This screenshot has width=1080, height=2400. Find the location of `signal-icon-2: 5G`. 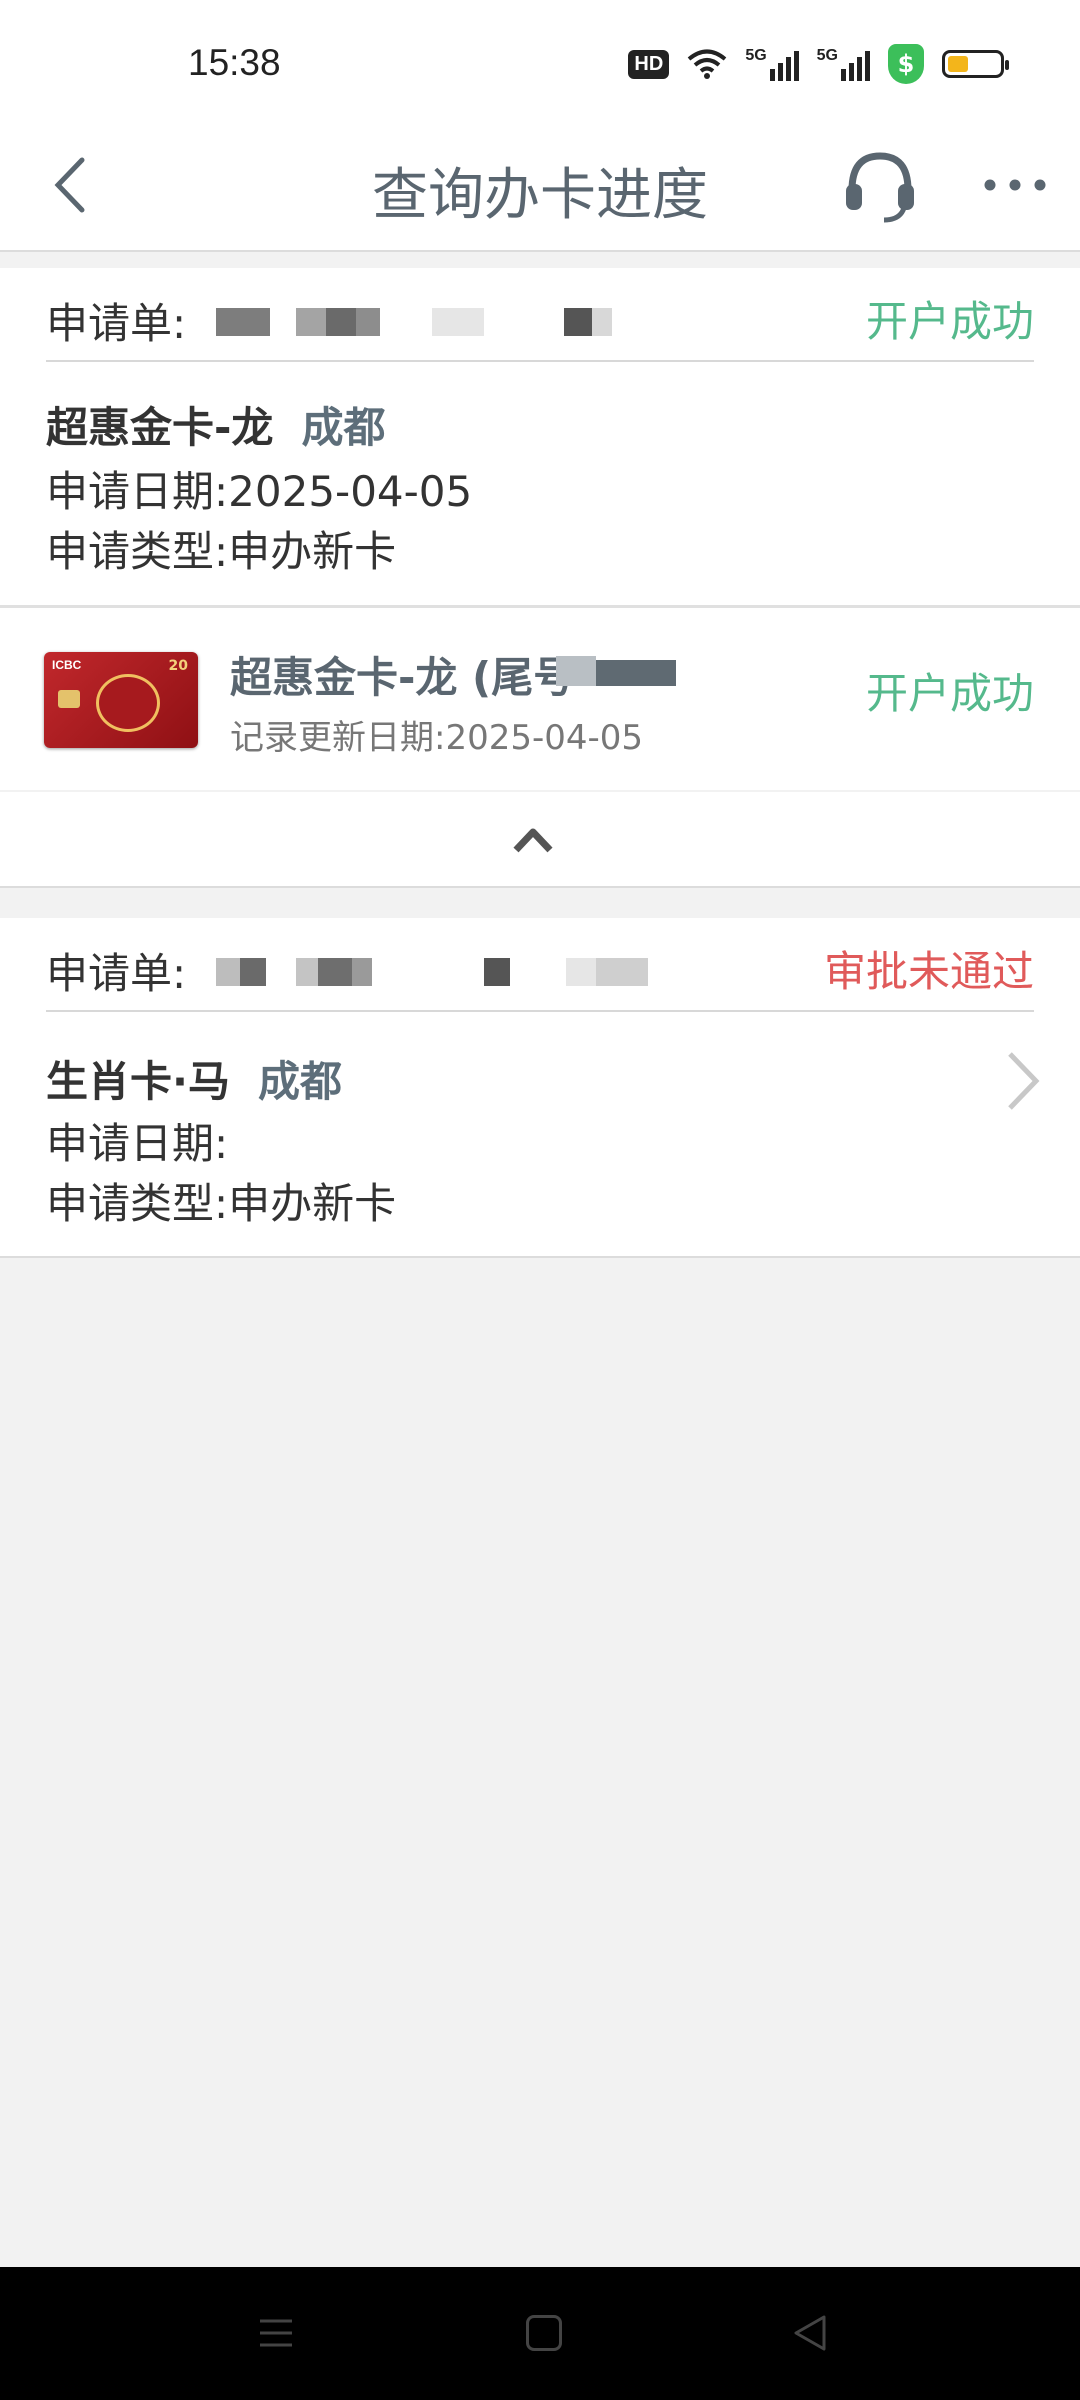

signal-icon-2: 5G is located at coordinates (843, 64).